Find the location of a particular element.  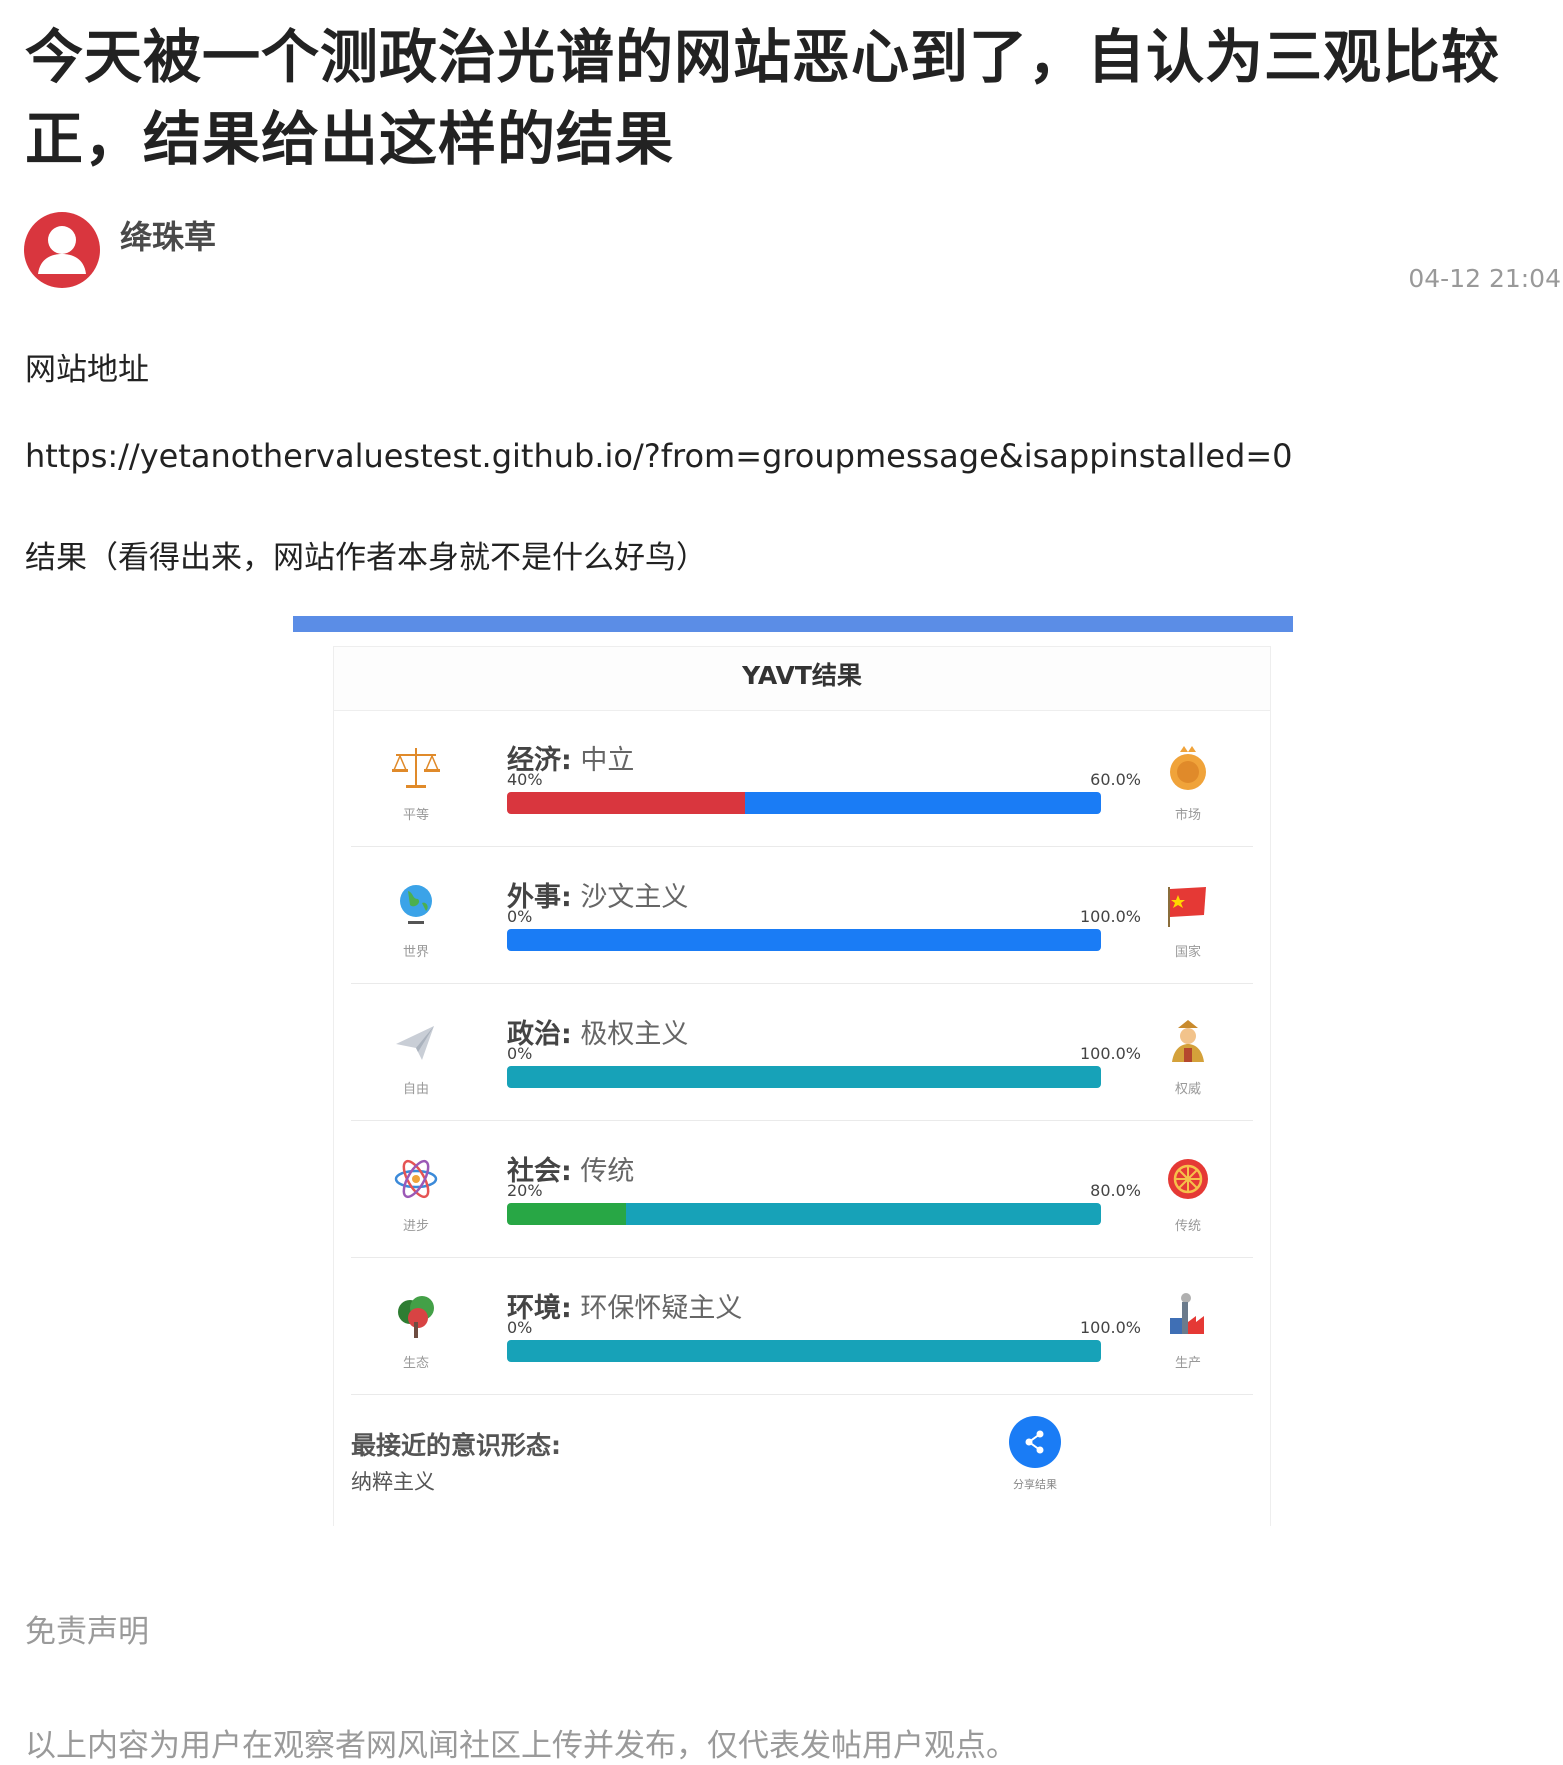

globe-icon is located at coordinates (416, 905).